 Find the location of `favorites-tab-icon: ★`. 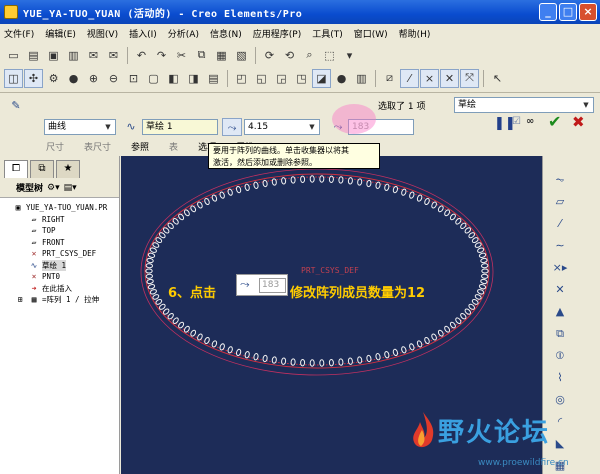

favorites-tab-icon: ★ is located at coordinates (68, 169).